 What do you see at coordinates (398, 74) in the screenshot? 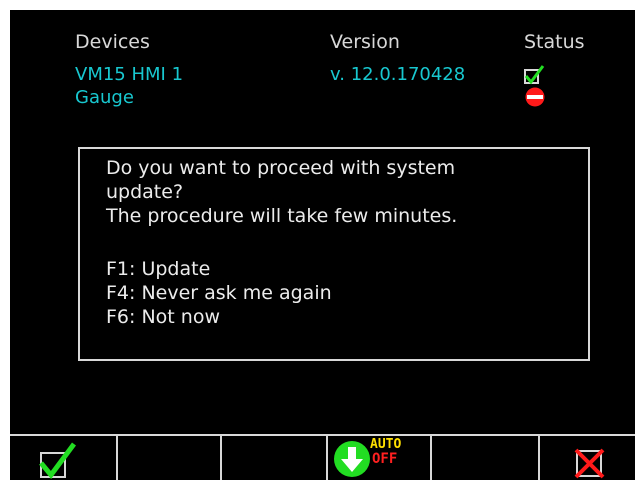
I see `device-version: v. 12.0.170428` at bounding box center [398, 74].